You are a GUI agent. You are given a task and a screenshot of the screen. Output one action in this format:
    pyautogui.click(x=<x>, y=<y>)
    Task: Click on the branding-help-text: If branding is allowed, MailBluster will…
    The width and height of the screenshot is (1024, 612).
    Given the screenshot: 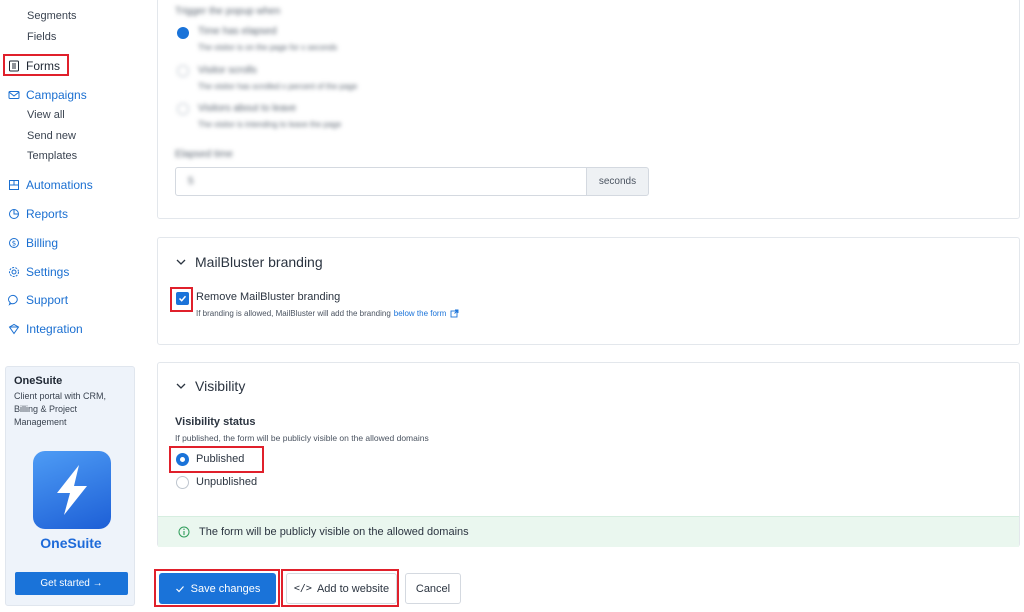 What is the action you would take?
    pyautogui.click(x=293, y=313)
    